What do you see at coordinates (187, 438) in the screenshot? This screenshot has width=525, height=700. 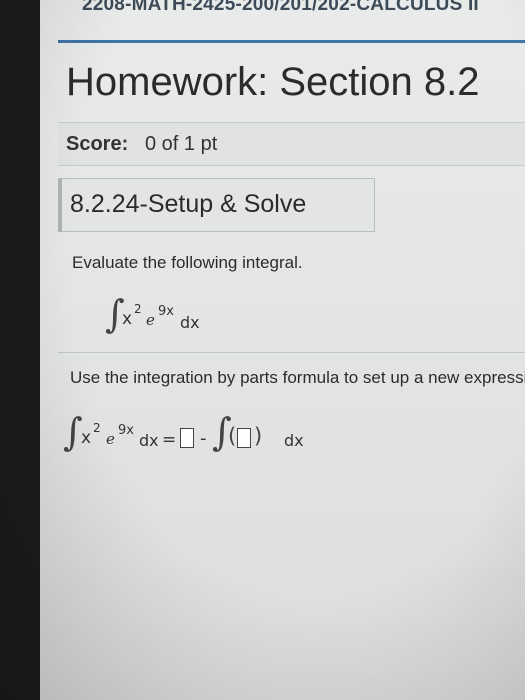 I see `answer-box-uv` at bounding box center [187, 438].